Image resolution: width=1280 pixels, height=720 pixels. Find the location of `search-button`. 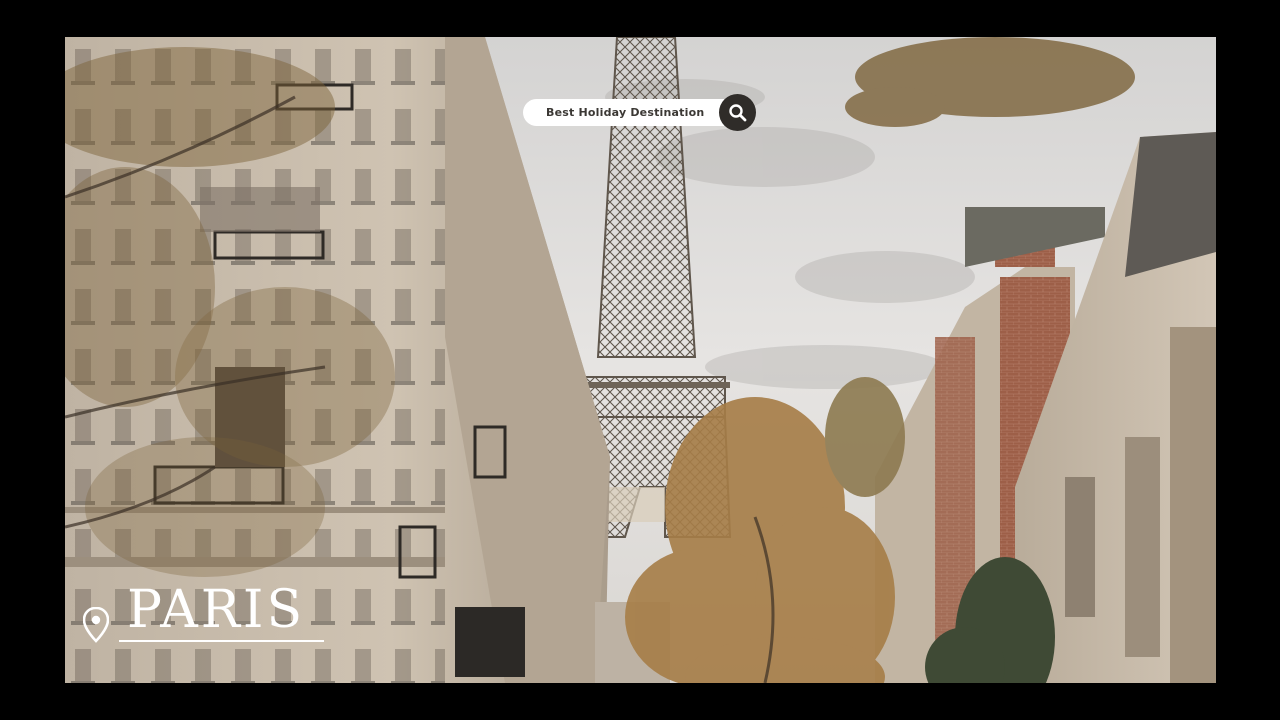

search-button is located at coordinates (737, 112).